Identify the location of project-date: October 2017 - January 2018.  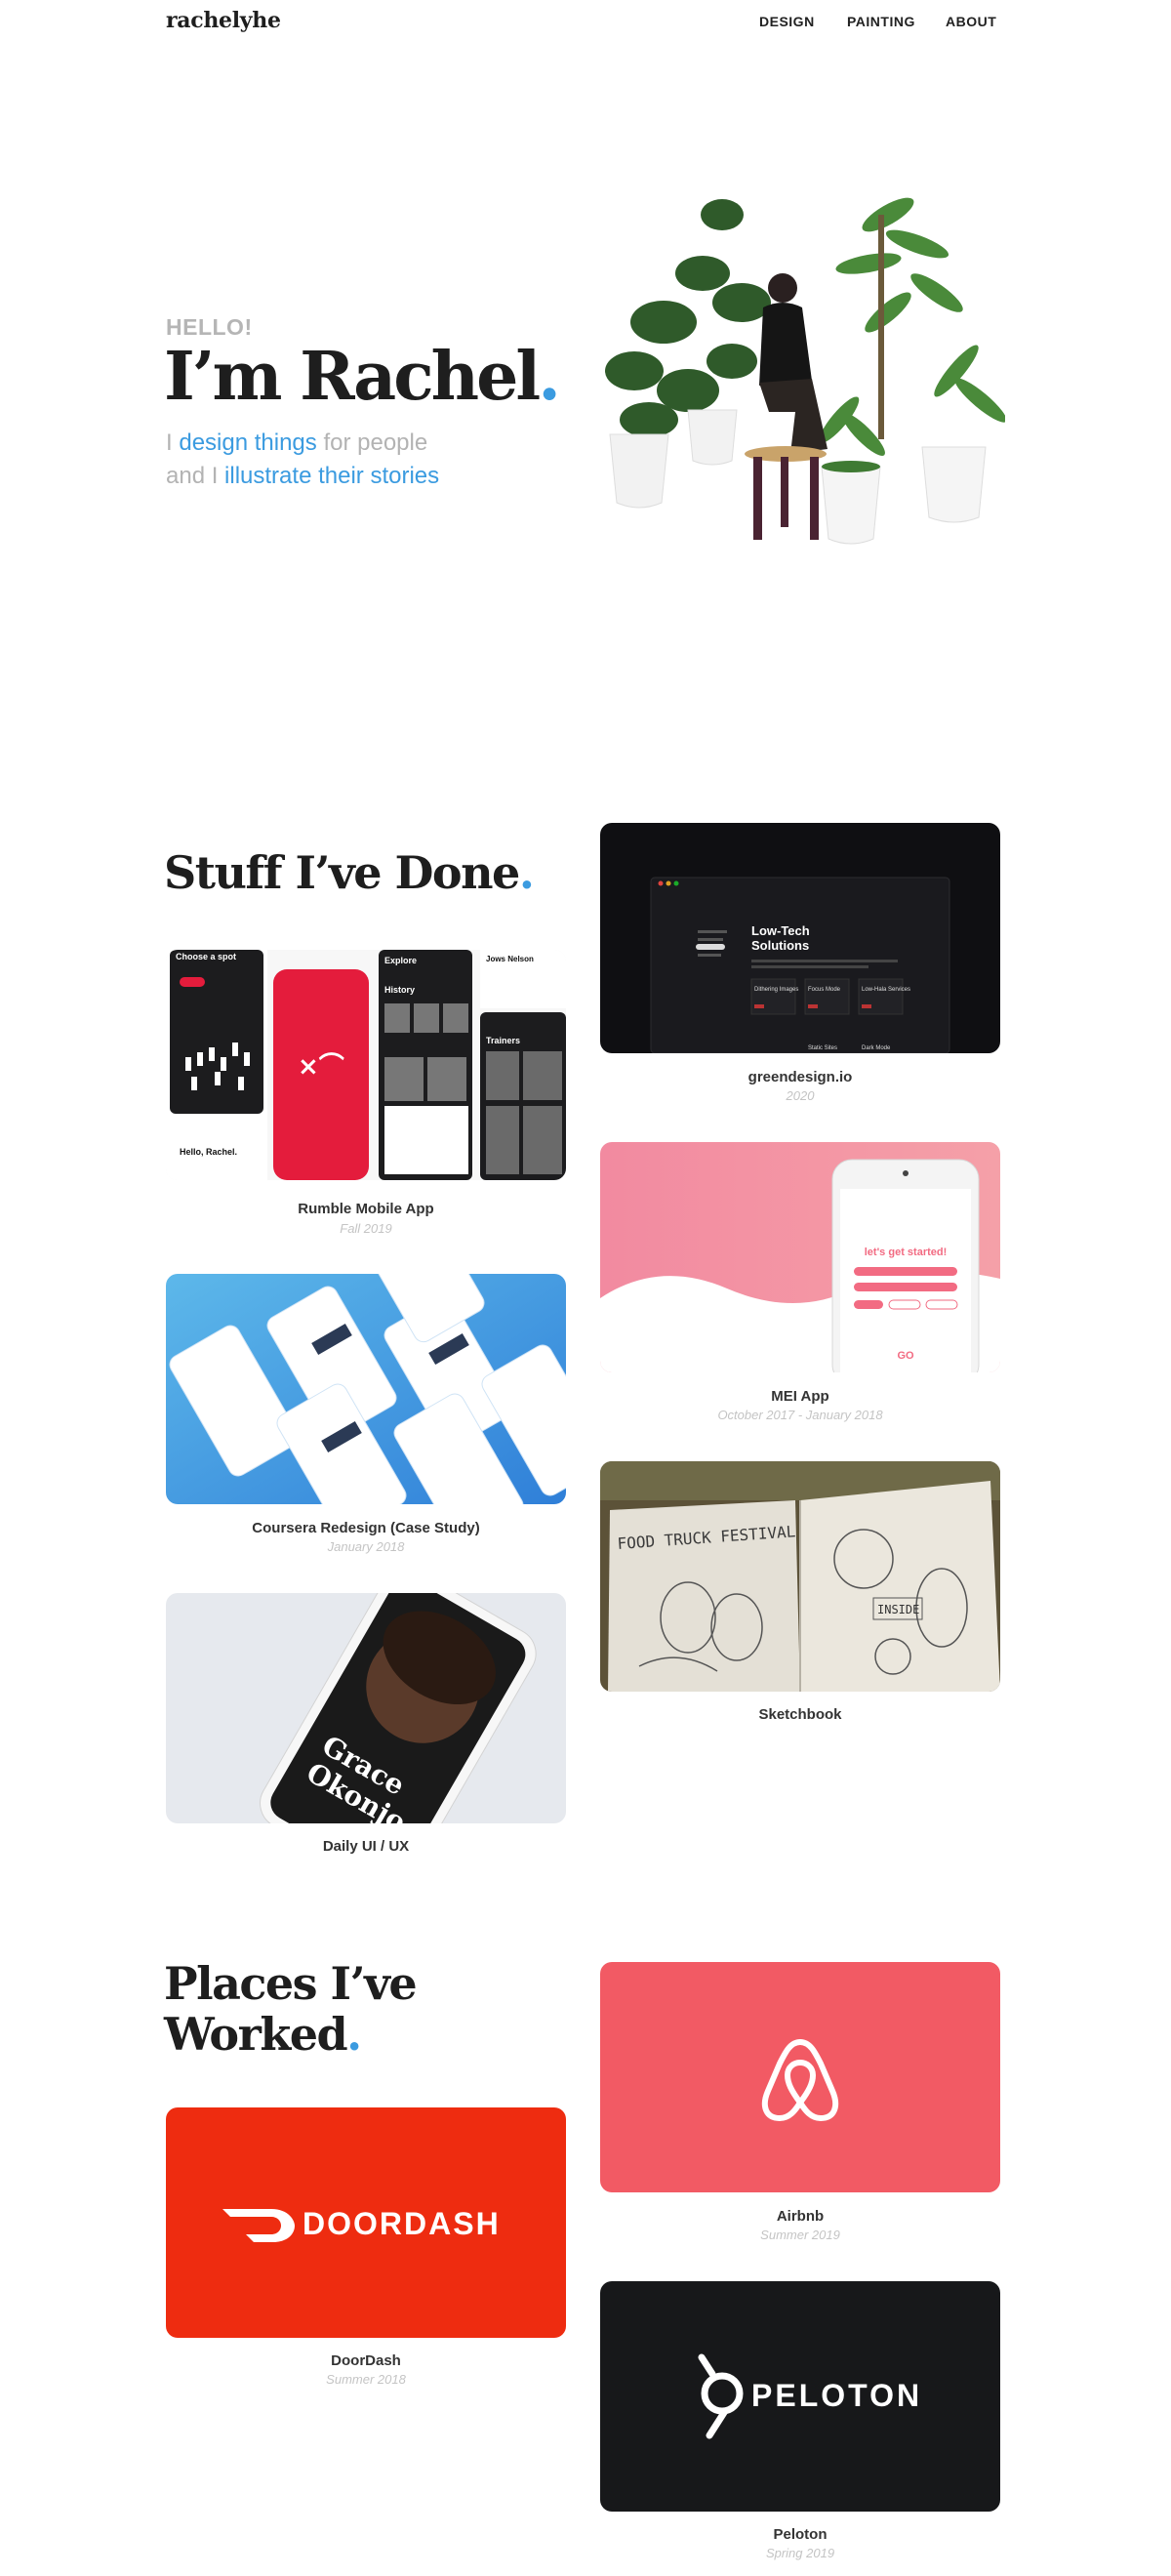
(800, 1415).